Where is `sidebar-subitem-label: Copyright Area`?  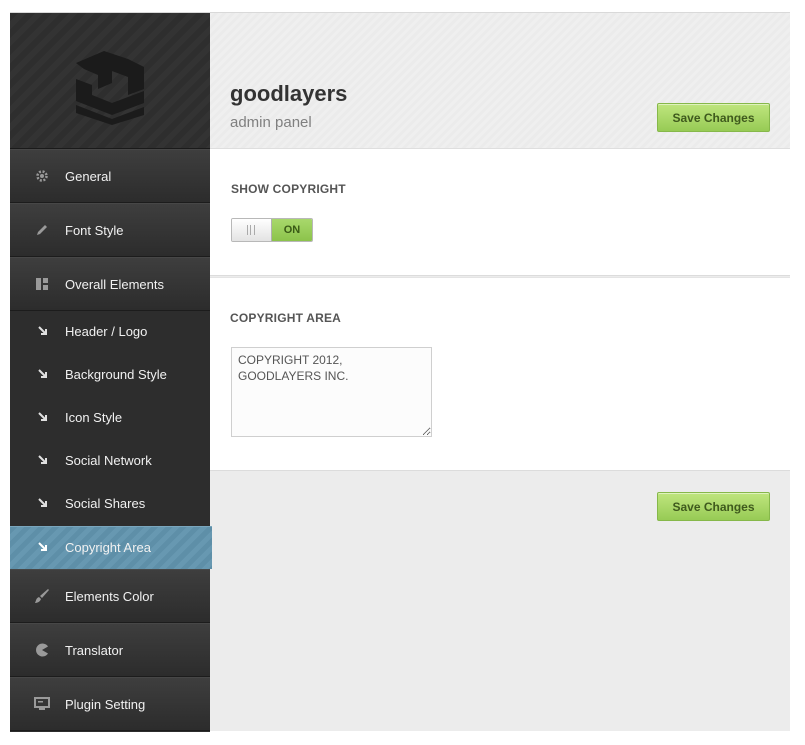
sidebar-subitem-label: Copyright Area is located at coordinates (108, 547).